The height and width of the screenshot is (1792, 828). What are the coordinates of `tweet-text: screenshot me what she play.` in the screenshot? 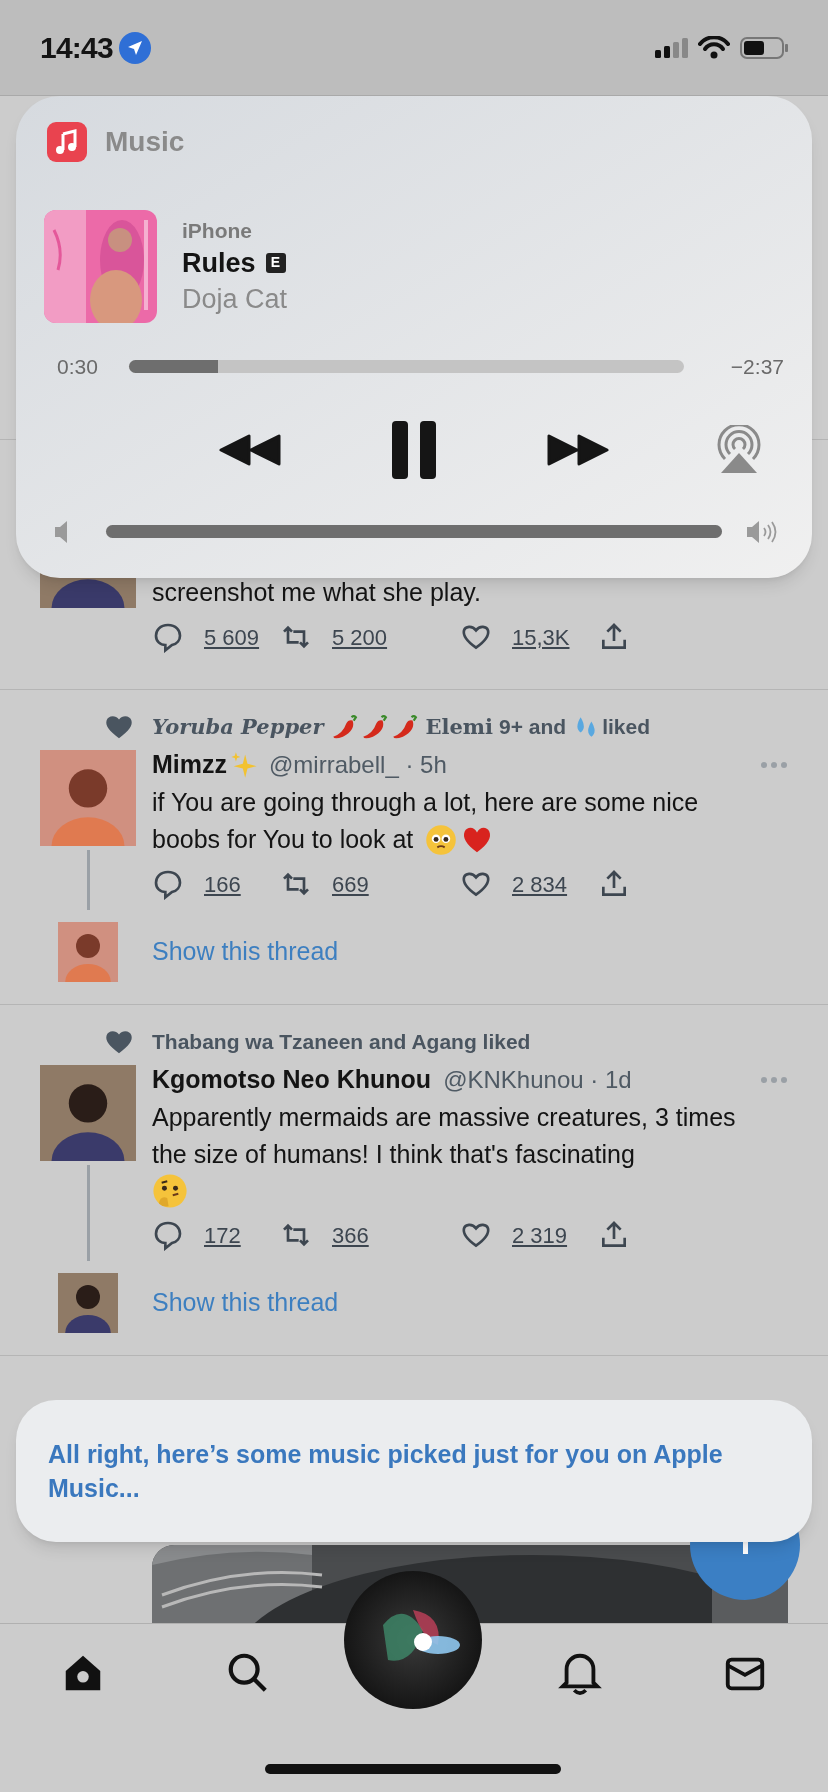 It's located at (316, 592).